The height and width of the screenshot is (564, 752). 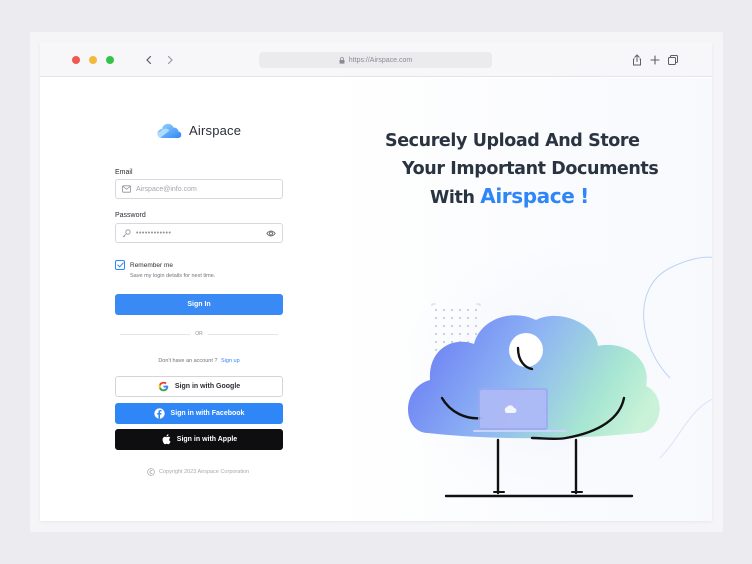 What do you see at coordinates (126, 189) in the screenshot?
I see `mail-icon` at bounding box center [126, 189].